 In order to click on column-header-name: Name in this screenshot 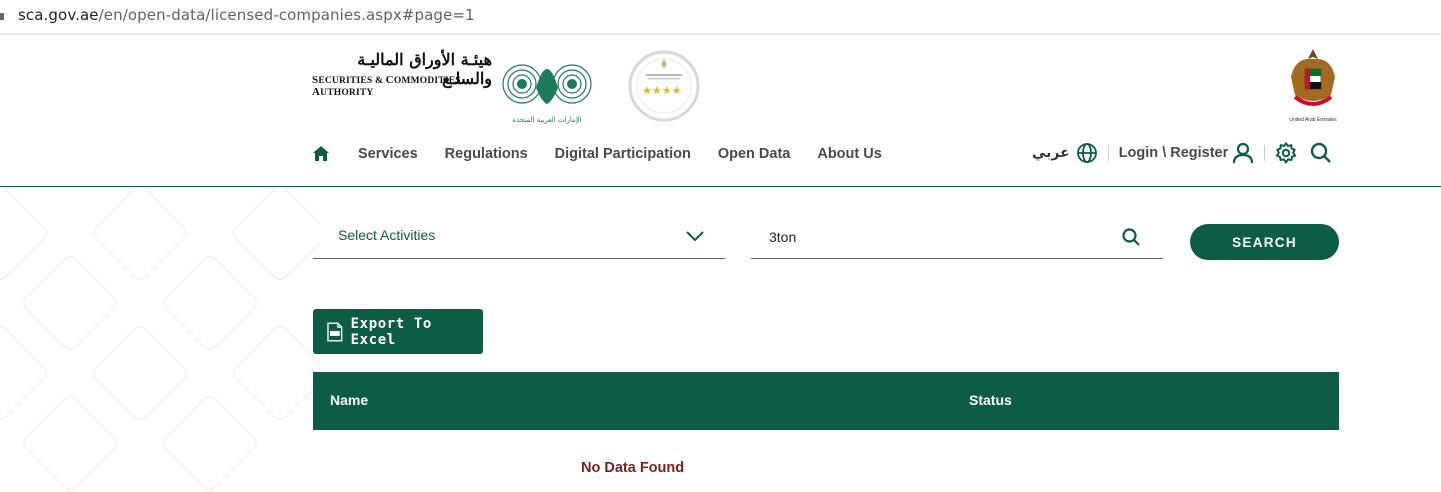, I will do `click(349, 400)`.